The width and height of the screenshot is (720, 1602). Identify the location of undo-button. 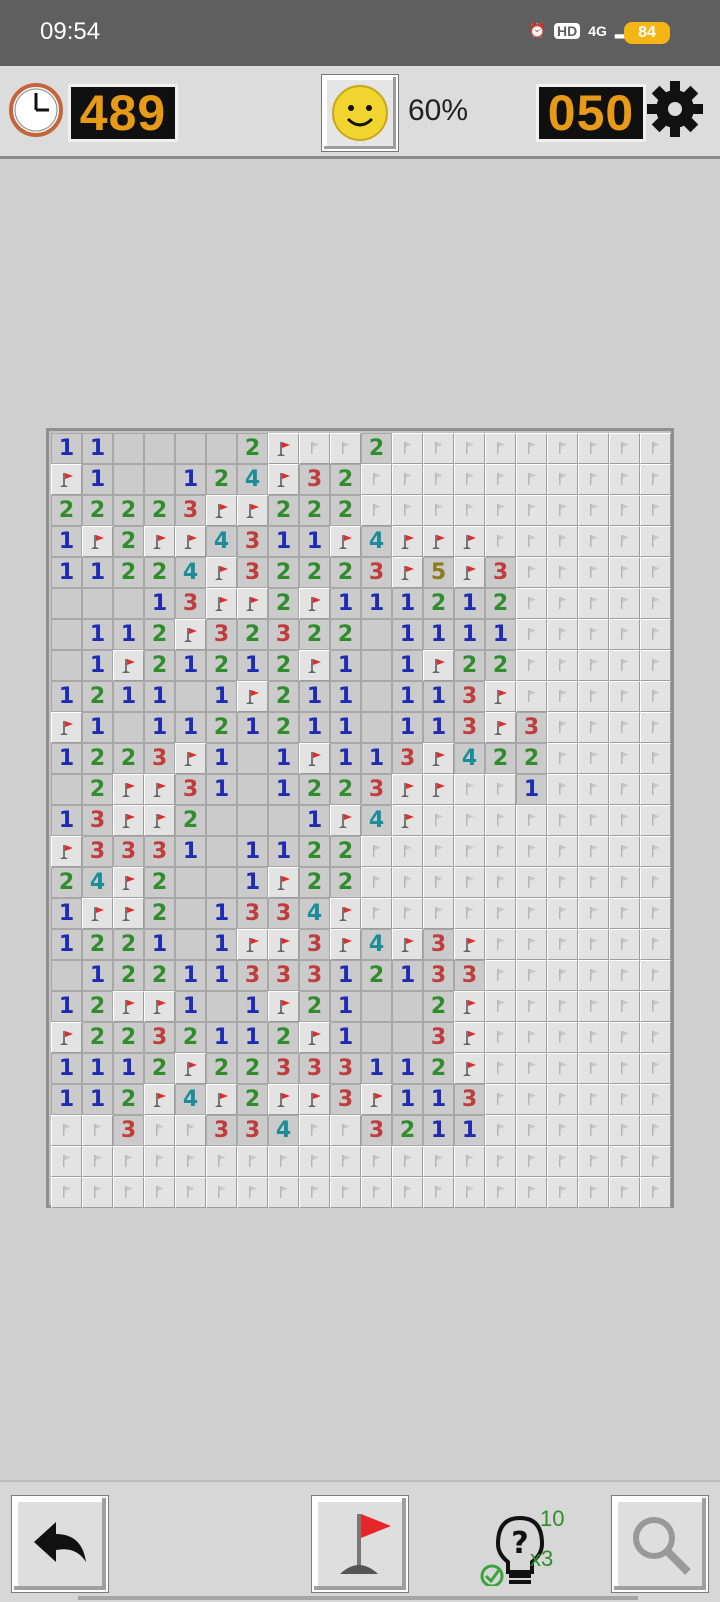
(60, 1544).